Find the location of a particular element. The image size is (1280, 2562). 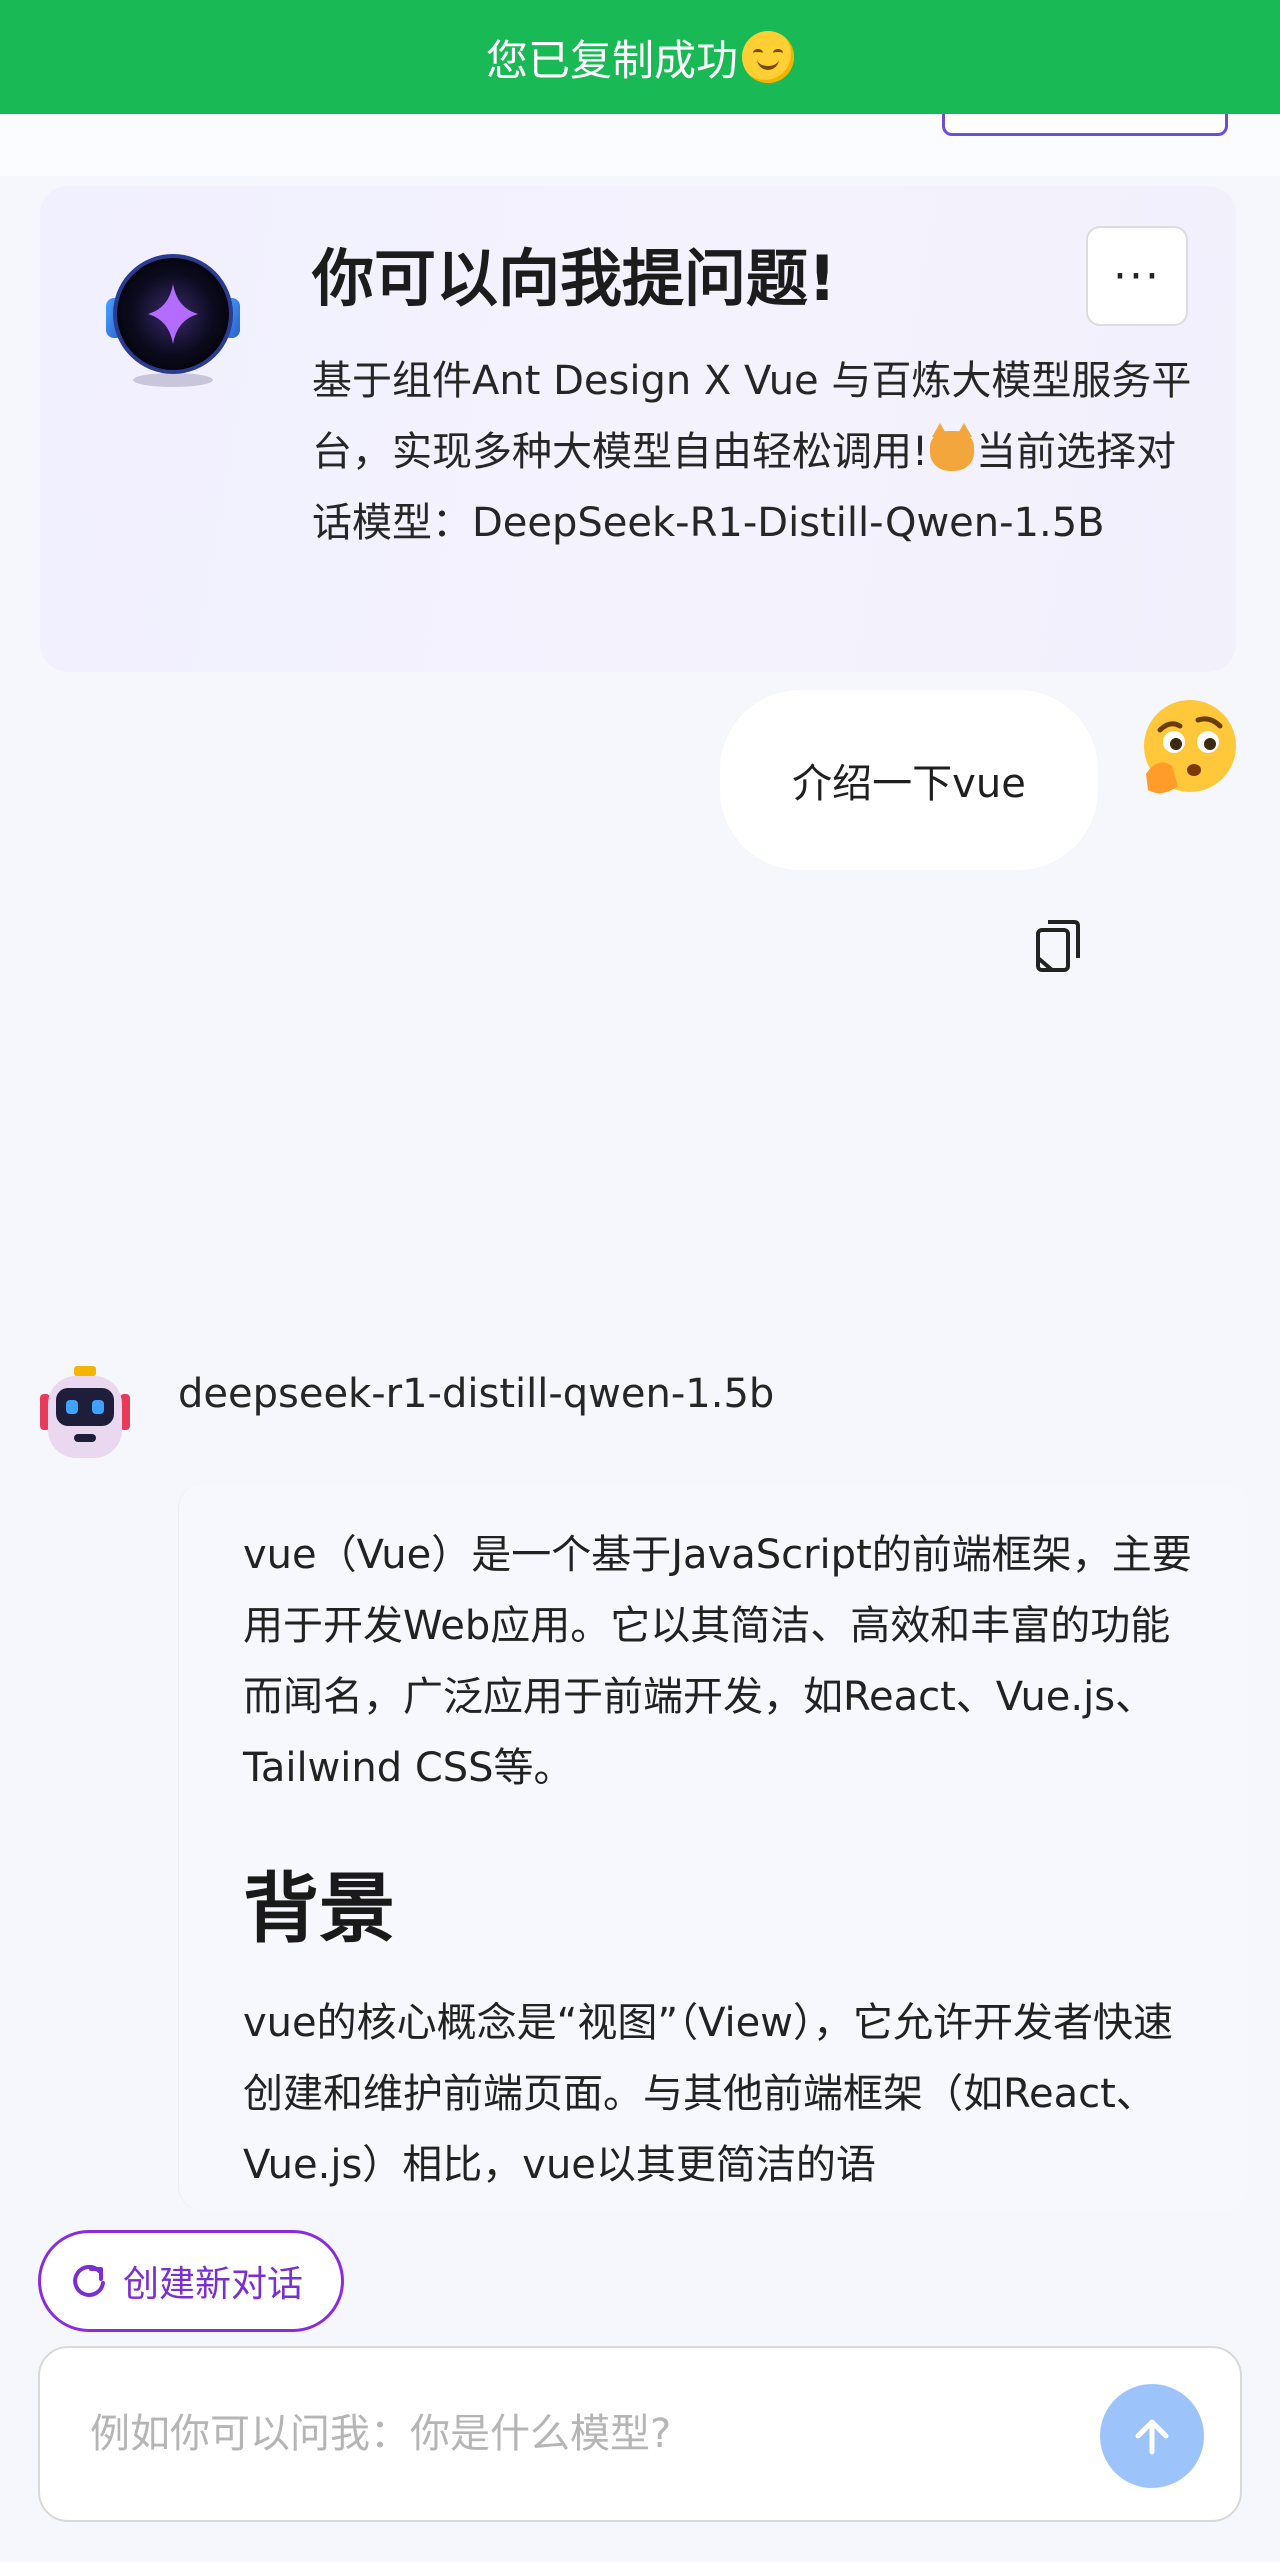

chat-input-container is located at coordinates (640, 2434).